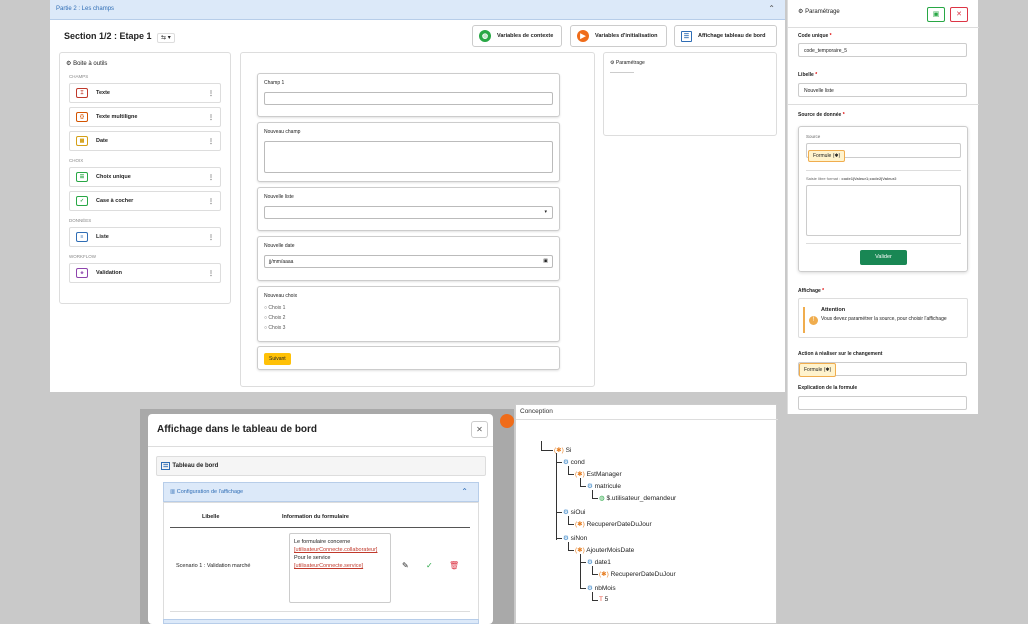 This screenshot has width=1028, height=624. What do you see at coordinates (82, 141) in the screenshot?
I see `calendar-icon: ▦` at bounding box center [82, 141].